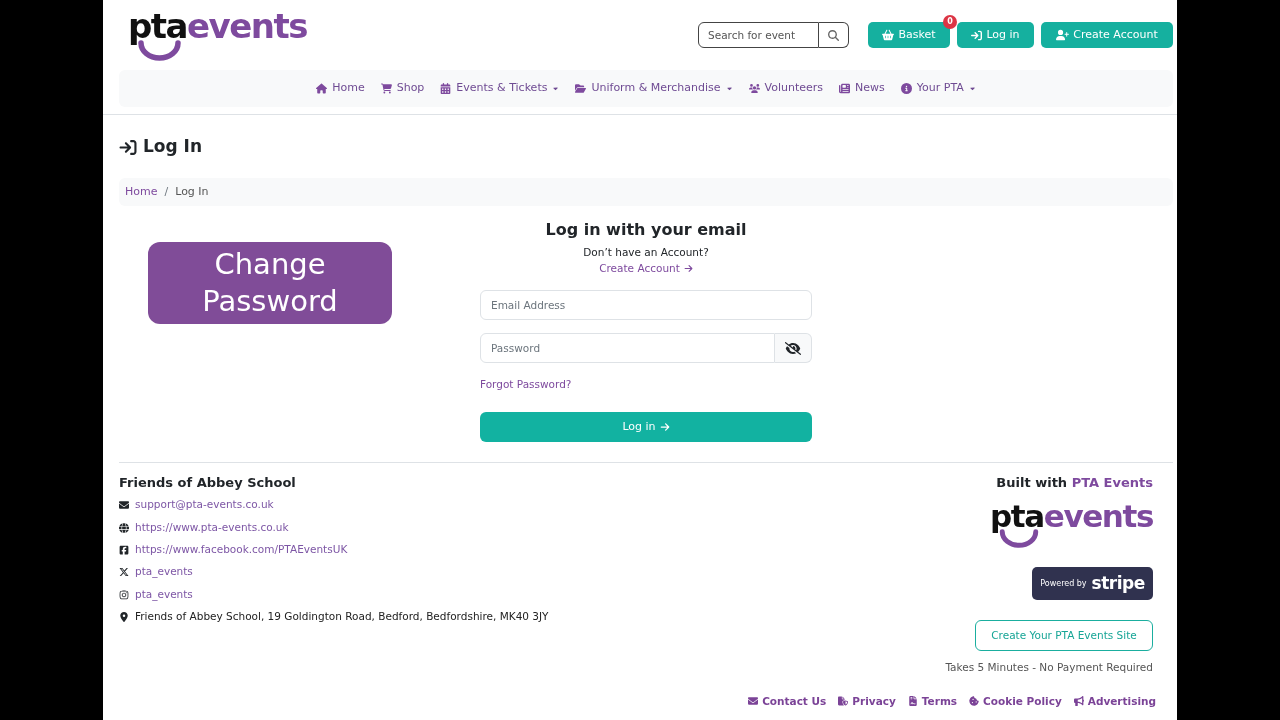  Describe the element at coordinates (646, 268) in the screenshot. I see `create-account-link: Create Account` at that location.